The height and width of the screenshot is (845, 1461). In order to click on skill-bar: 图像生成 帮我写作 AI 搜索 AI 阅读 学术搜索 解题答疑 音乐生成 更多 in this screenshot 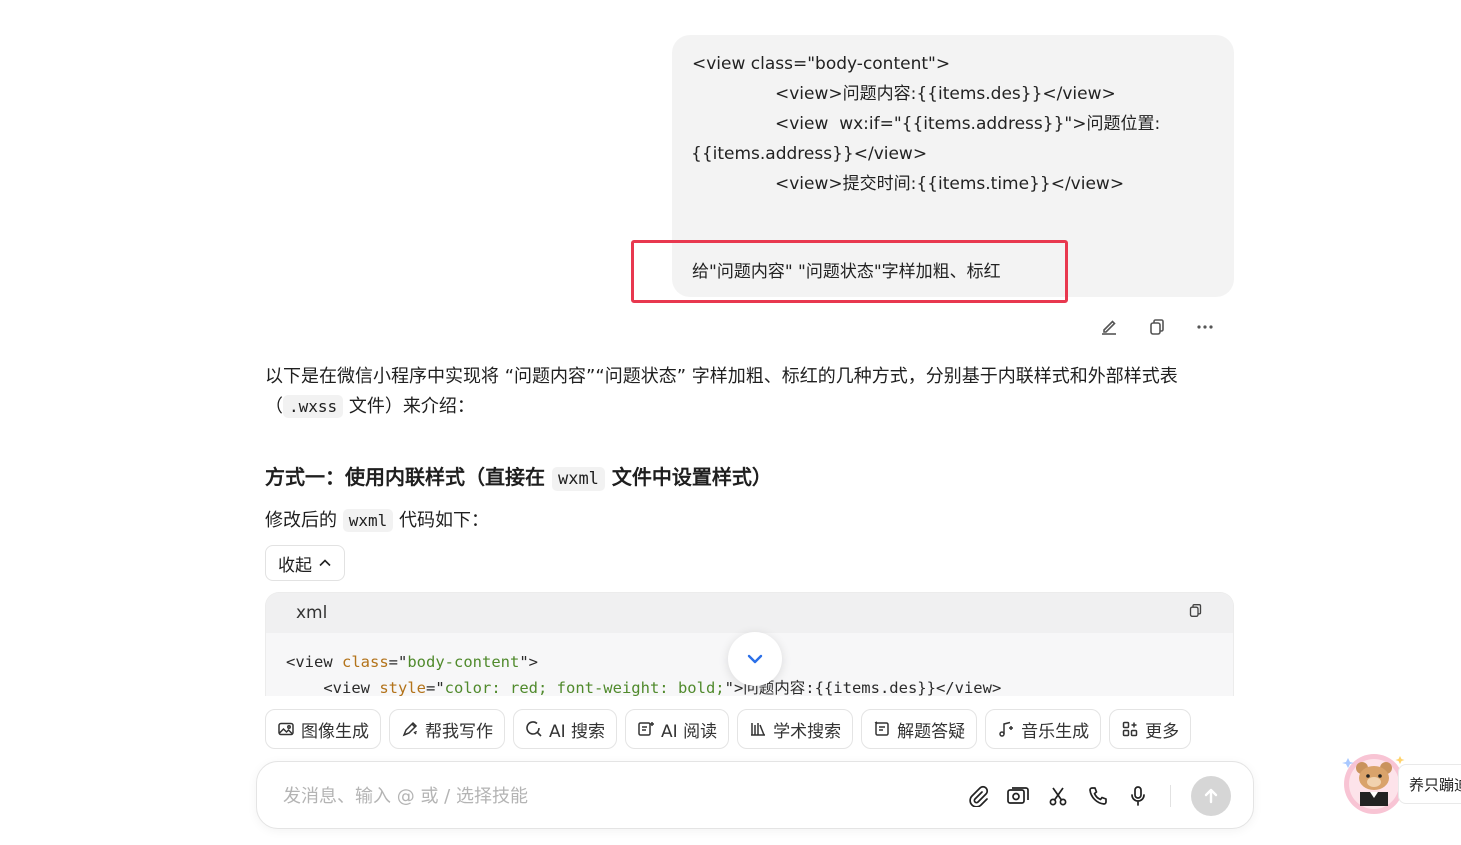, I will do `click(728, 729)`.